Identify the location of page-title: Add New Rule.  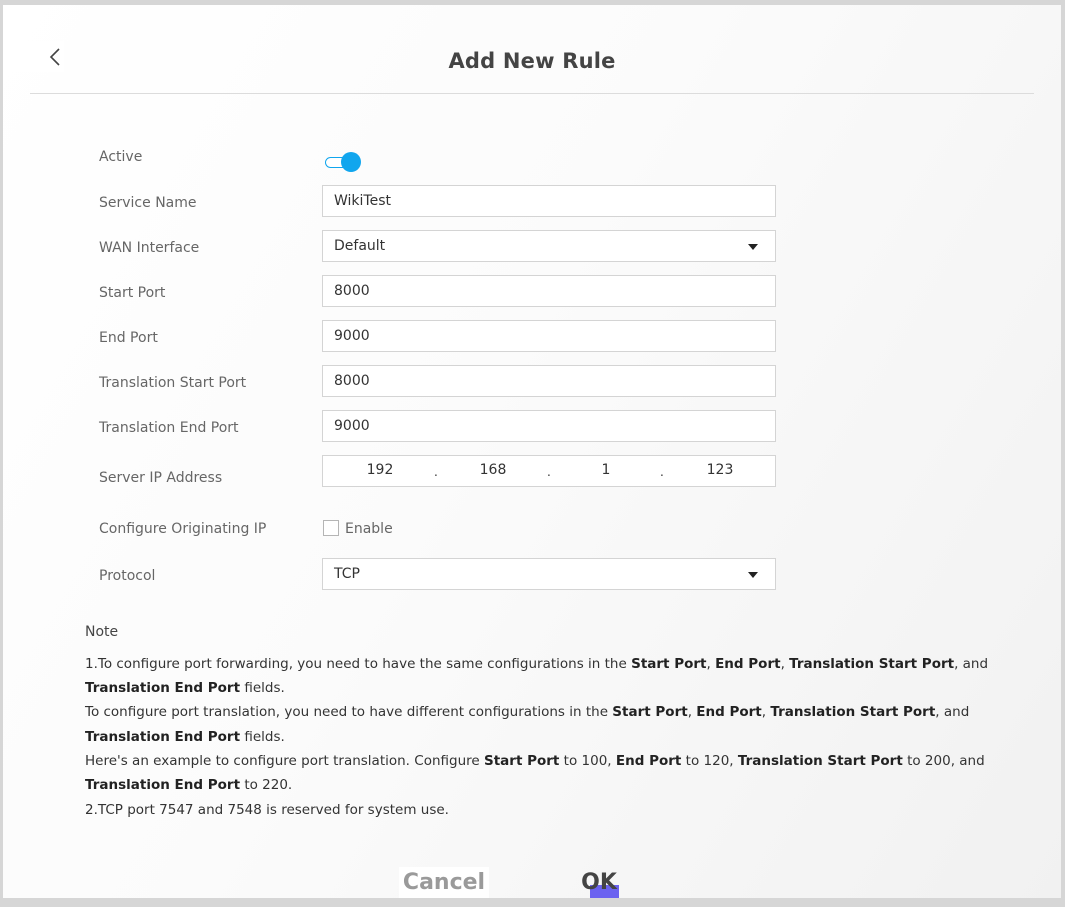
(532, 61).